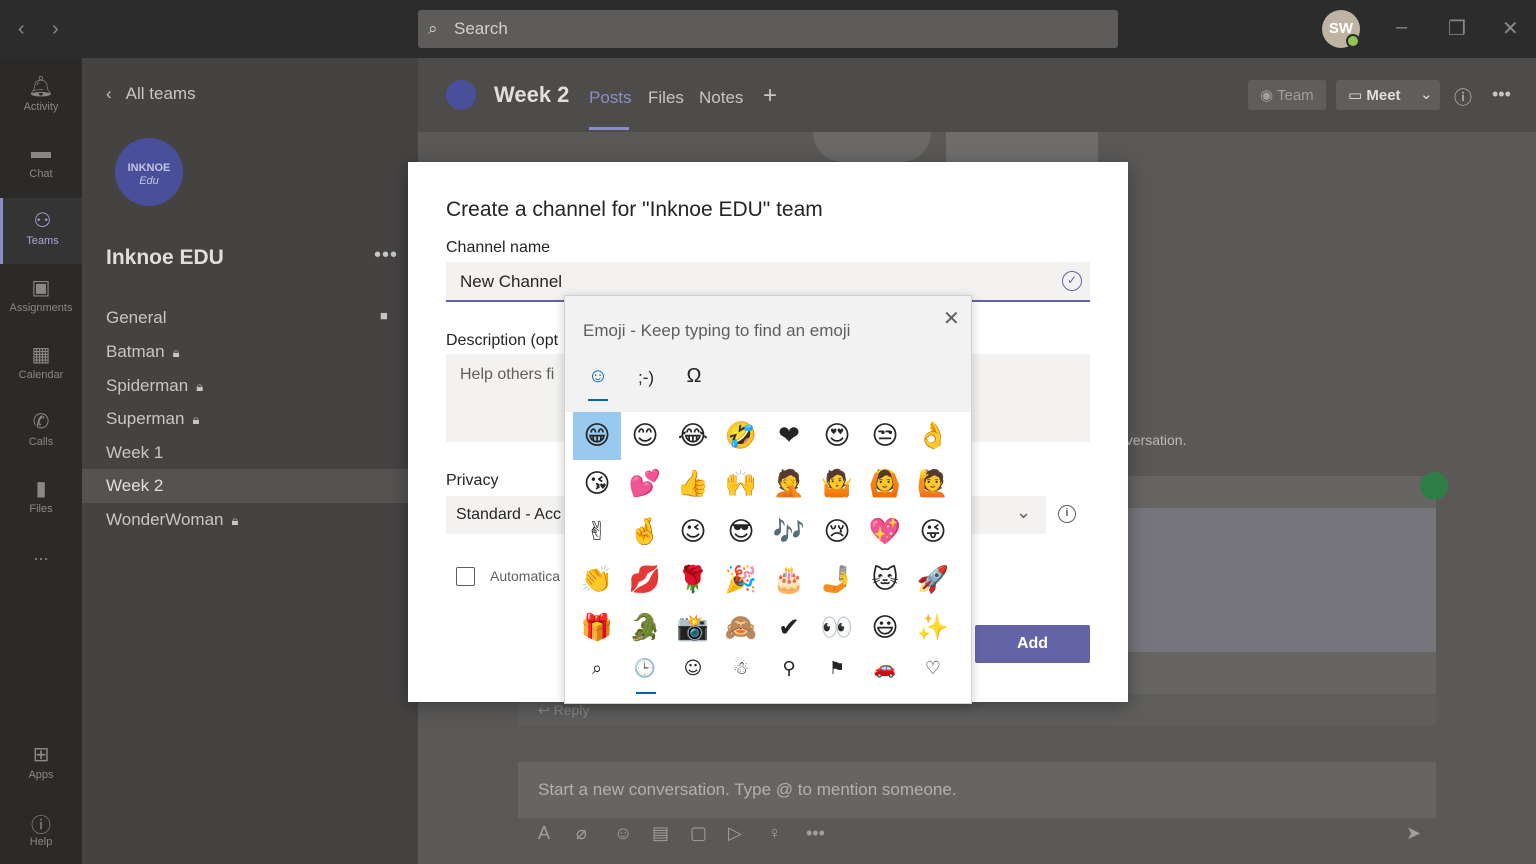 This screenshot has width=1536, height=864. I want to click on rail-item-assignments: ▣ Assignments, so click(41, 298).